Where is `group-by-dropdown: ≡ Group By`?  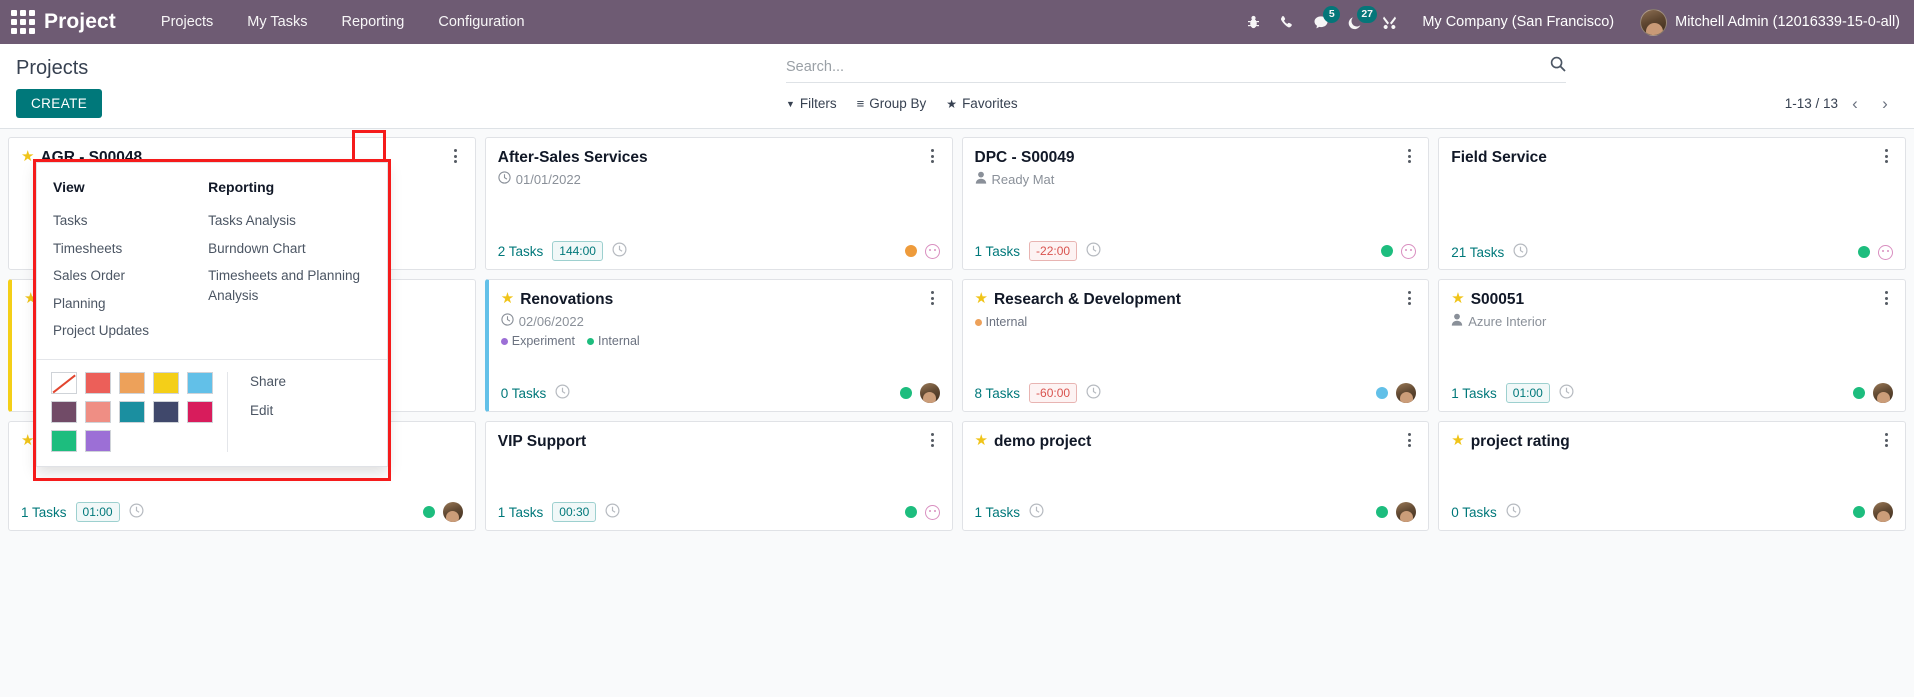 group-by-dropdown: ≡ Group By is located at coordinates (892, 103).